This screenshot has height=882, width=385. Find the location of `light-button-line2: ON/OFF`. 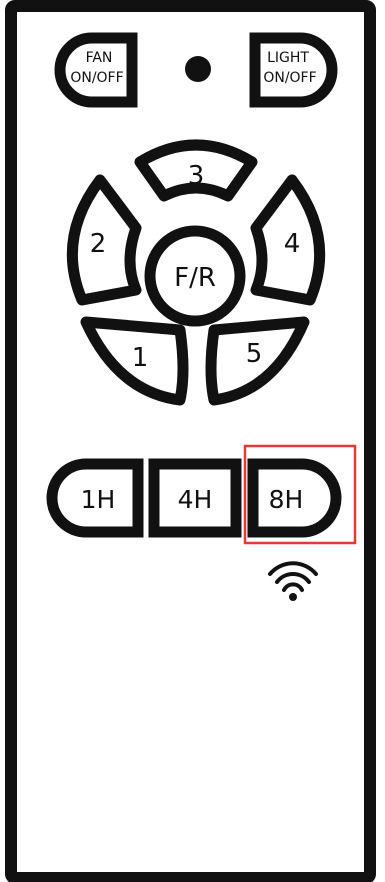

light-button-line2: ON/OFF is located at coordinates (289, 78).